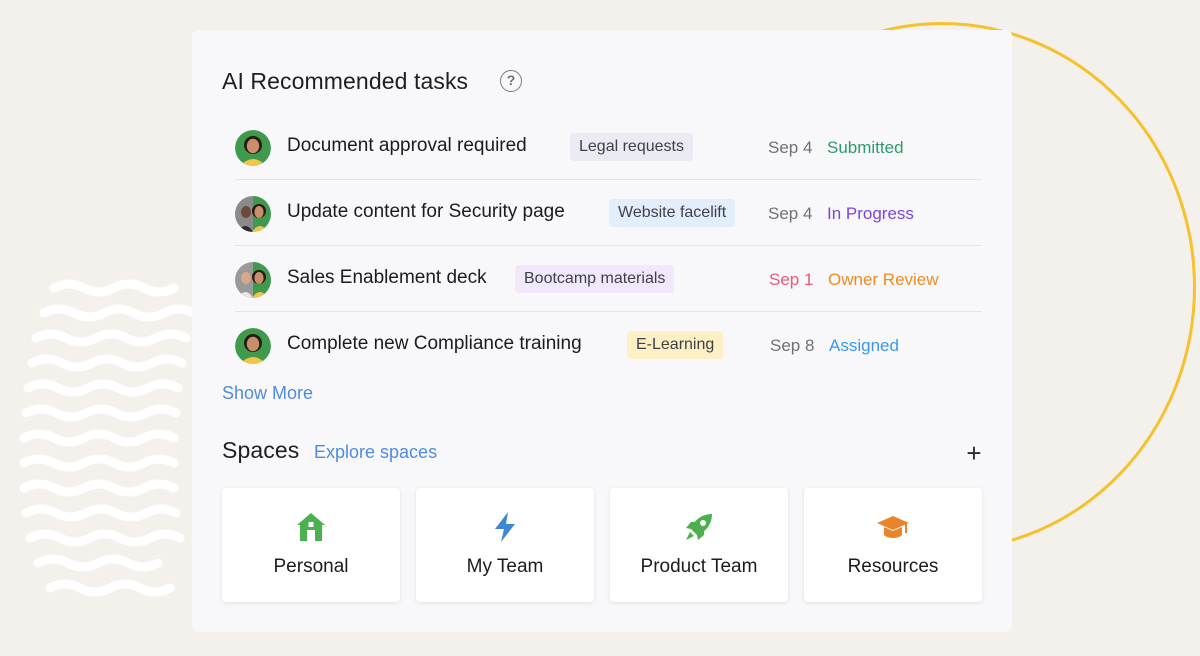 This screenshot has width=1200, height=656. Describe the element at coordinates (792, 345) in the screenshot. I see `task-date: Sep 8` at that location.